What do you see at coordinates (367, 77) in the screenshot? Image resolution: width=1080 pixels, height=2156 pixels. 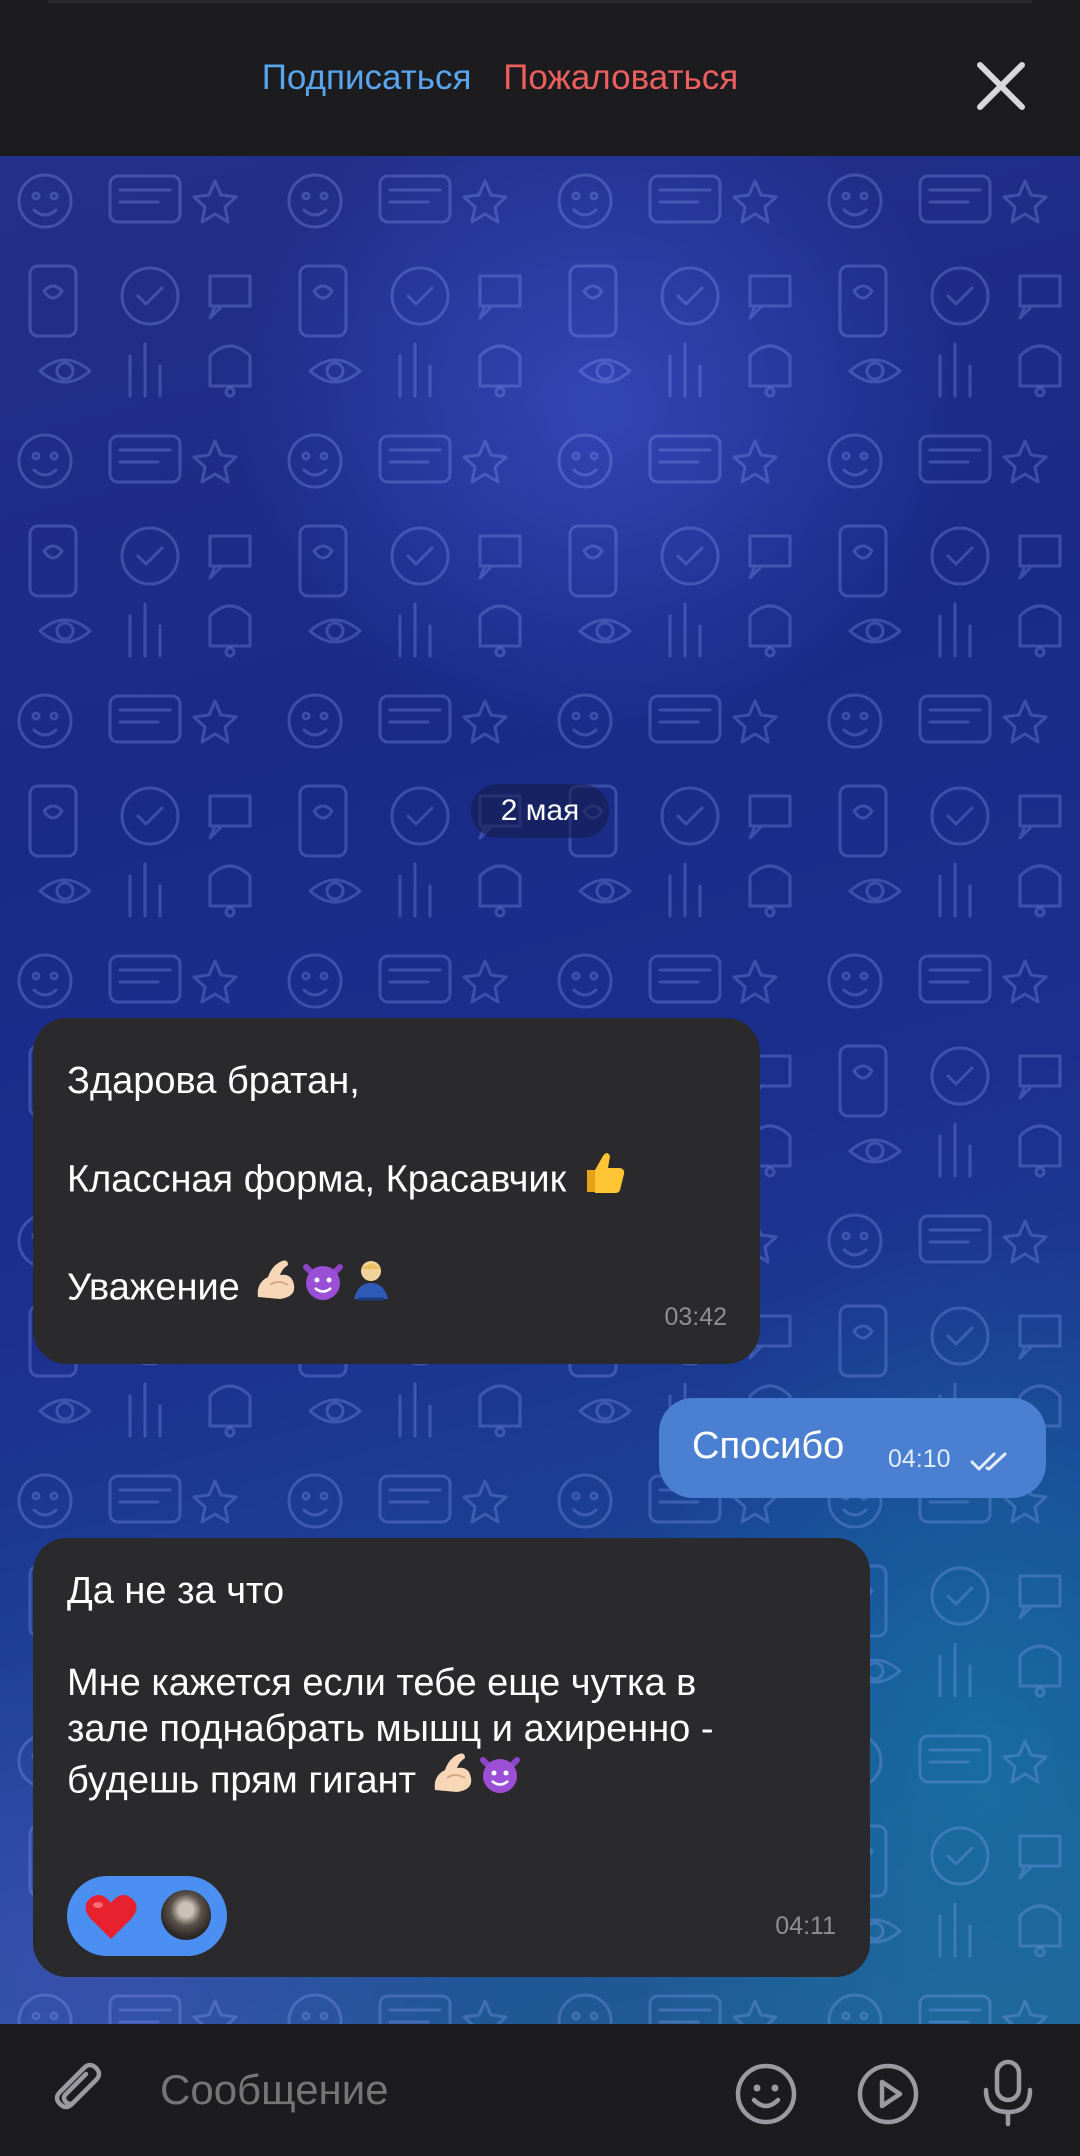 I see `subscribe-button: Подписаться` at bounding box center [367, 77].